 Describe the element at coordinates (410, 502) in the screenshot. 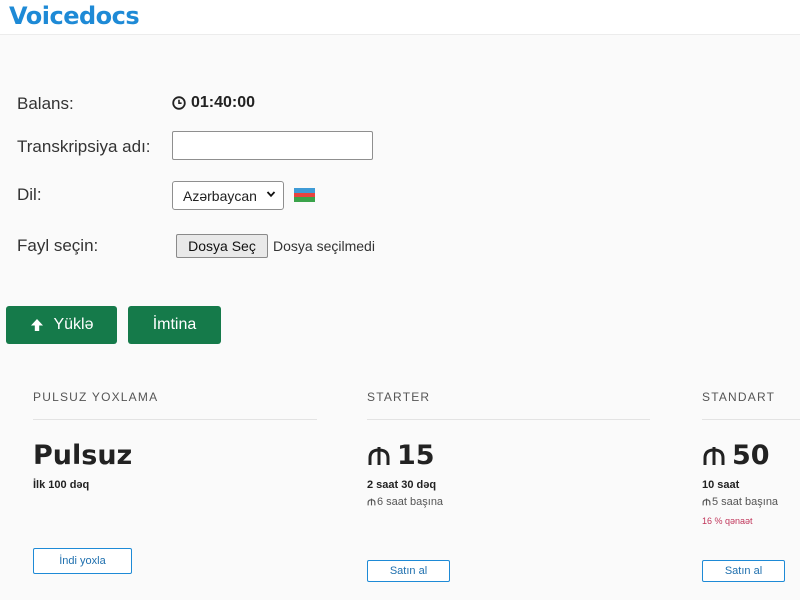

I see `plan-rate-text: 6 saat başına` at that location.